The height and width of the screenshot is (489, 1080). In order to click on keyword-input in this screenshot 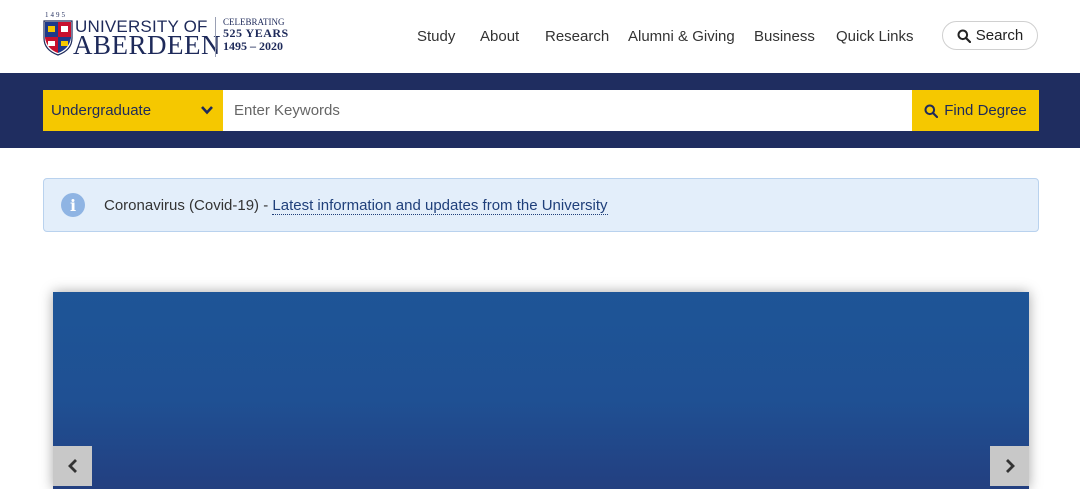, I will do `click(567, 110)`.